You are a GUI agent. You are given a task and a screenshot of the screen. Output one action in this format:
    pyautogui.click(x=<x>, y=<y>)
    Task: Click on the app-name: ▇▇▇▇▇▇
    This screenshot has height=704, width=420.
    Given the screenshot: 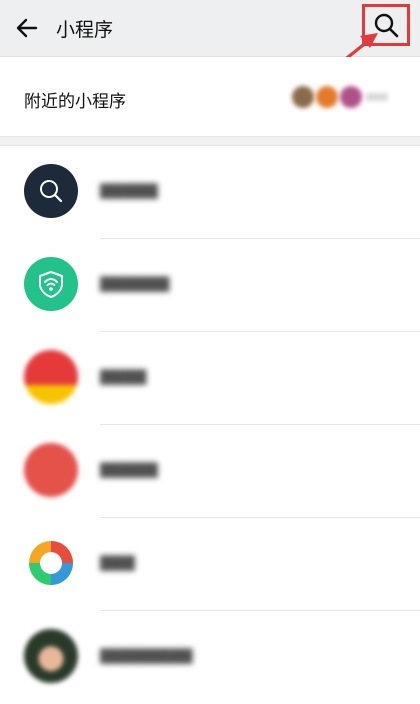 What is the action you would take?
    pyautogui.click(x=135, y=283)
    